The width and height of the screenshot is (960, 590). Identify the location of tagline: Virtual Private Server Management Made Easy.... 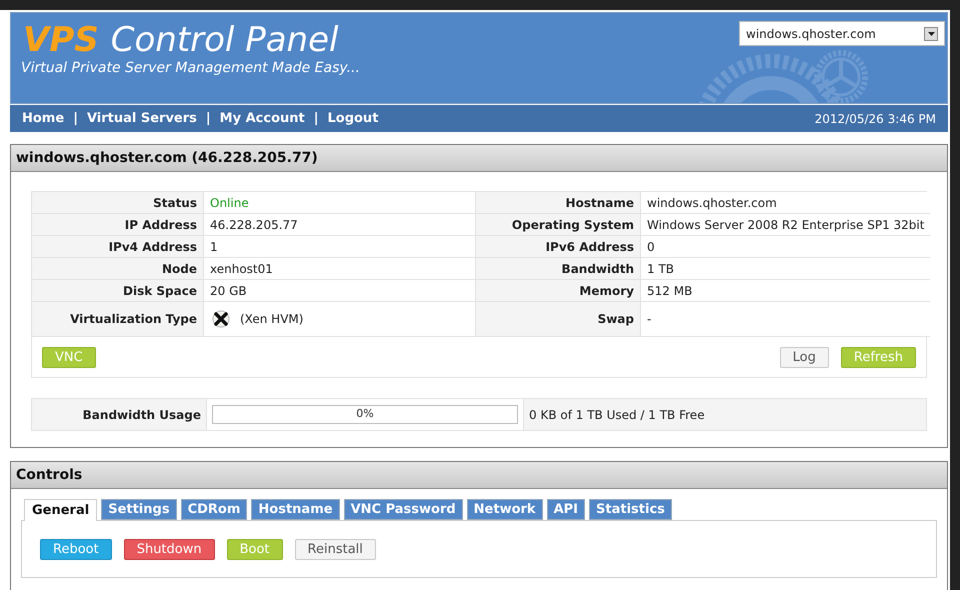
(190, 68).